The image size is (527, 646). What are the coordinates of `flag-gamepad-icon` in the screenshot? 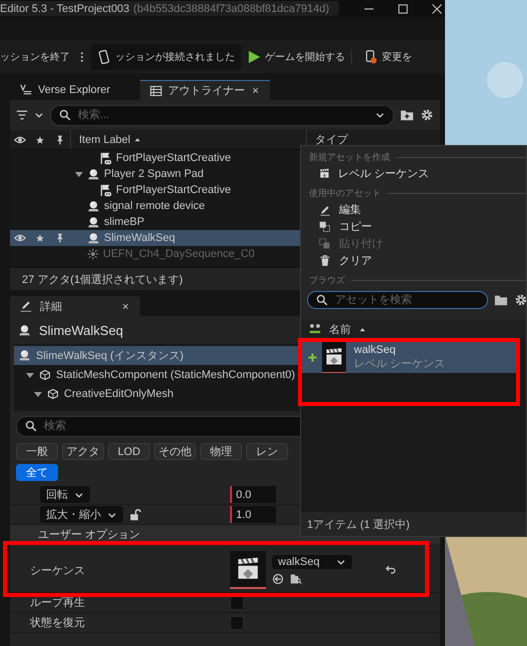 It's located at (105, 190).